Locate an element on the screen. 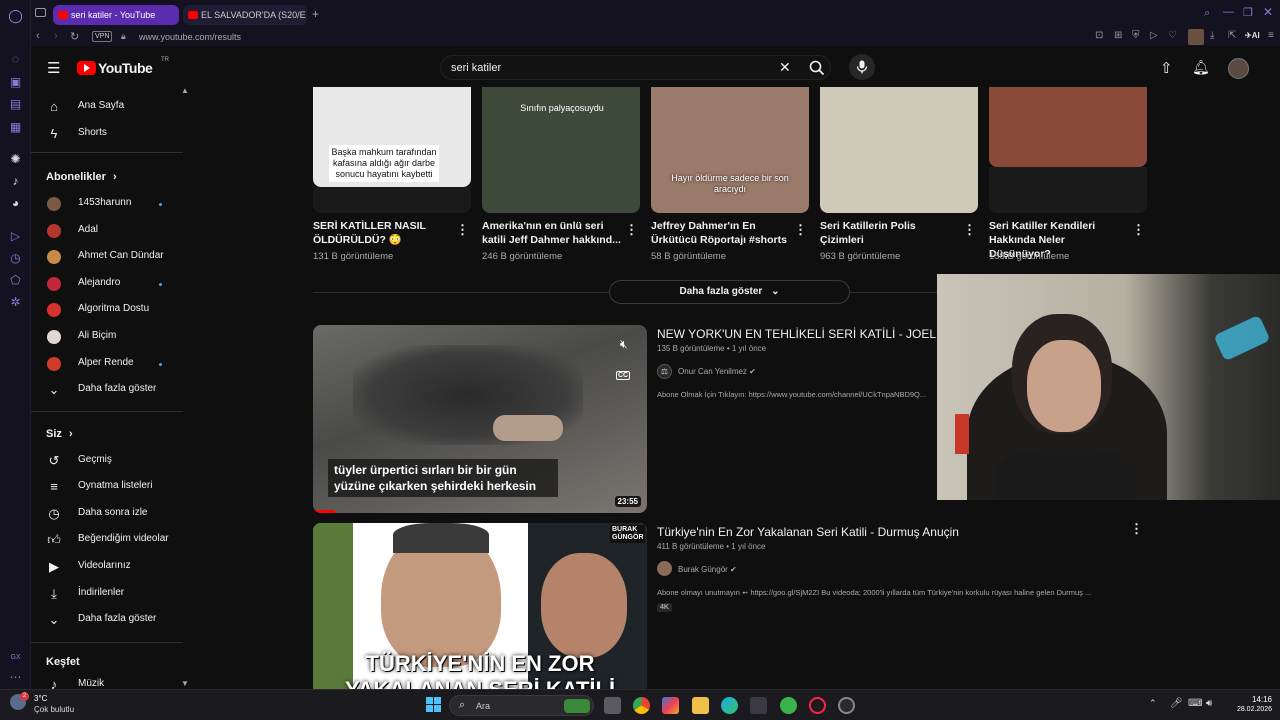 The image size is (1280, 720). tiktok-icon: ♪ is located at coordinates (15, 181).